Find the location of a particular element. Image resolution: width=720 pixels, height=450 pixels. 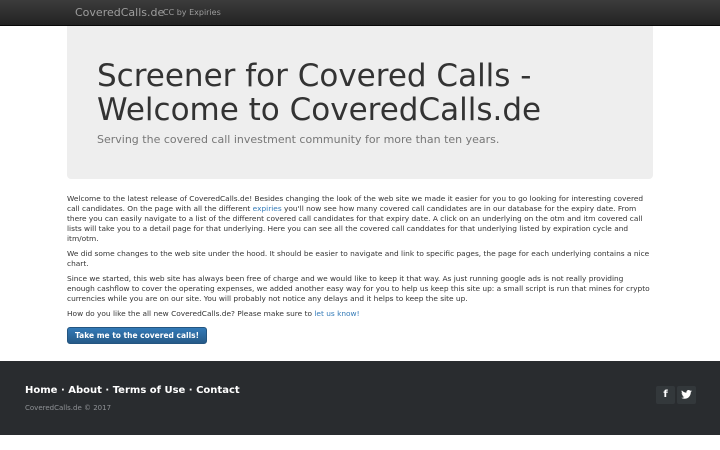

nav-link-cc-by-expiries: CC by Expiries is located at coordinates (192, 12).